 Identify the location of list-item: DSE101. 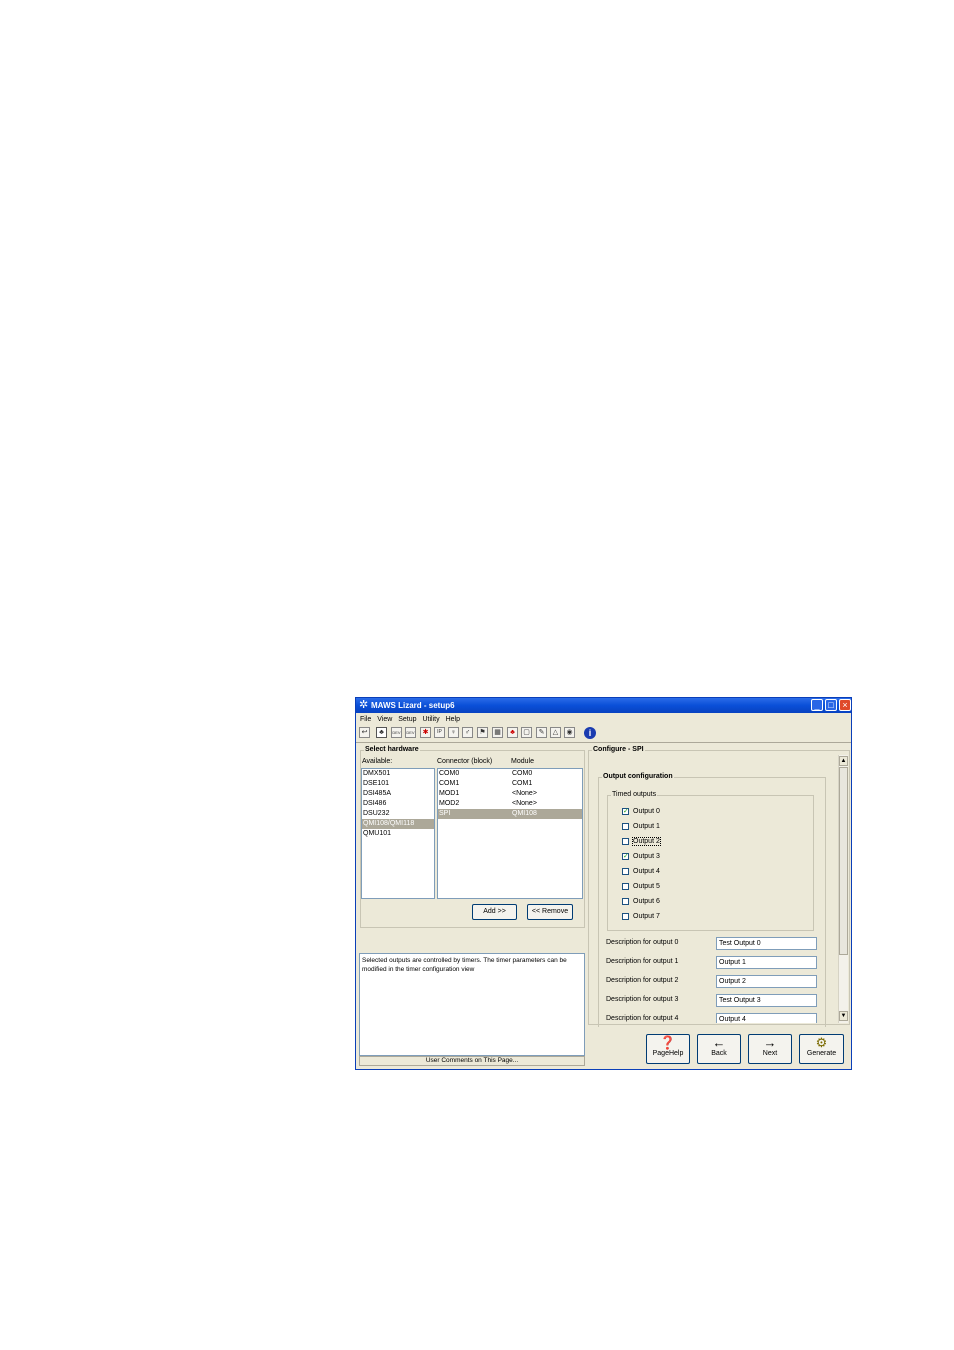
(398, 784).